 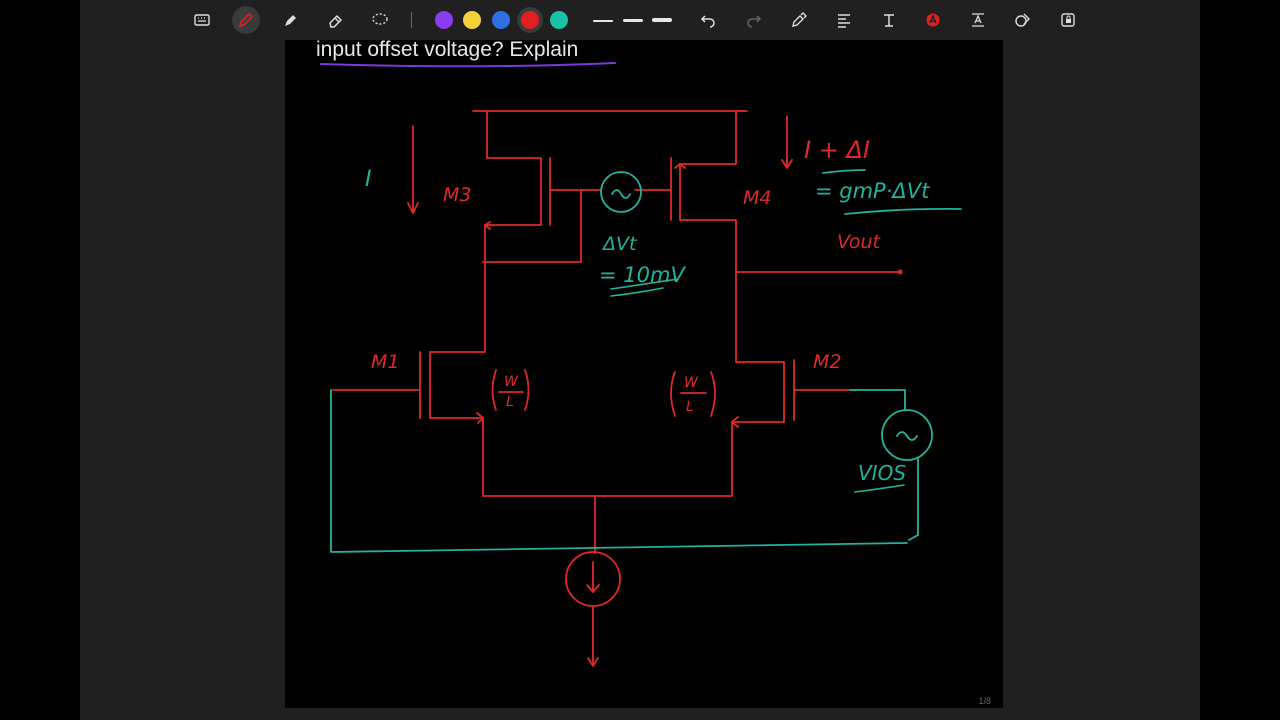 I want to click on stroke-thick-option, so click(x=662, y=20).